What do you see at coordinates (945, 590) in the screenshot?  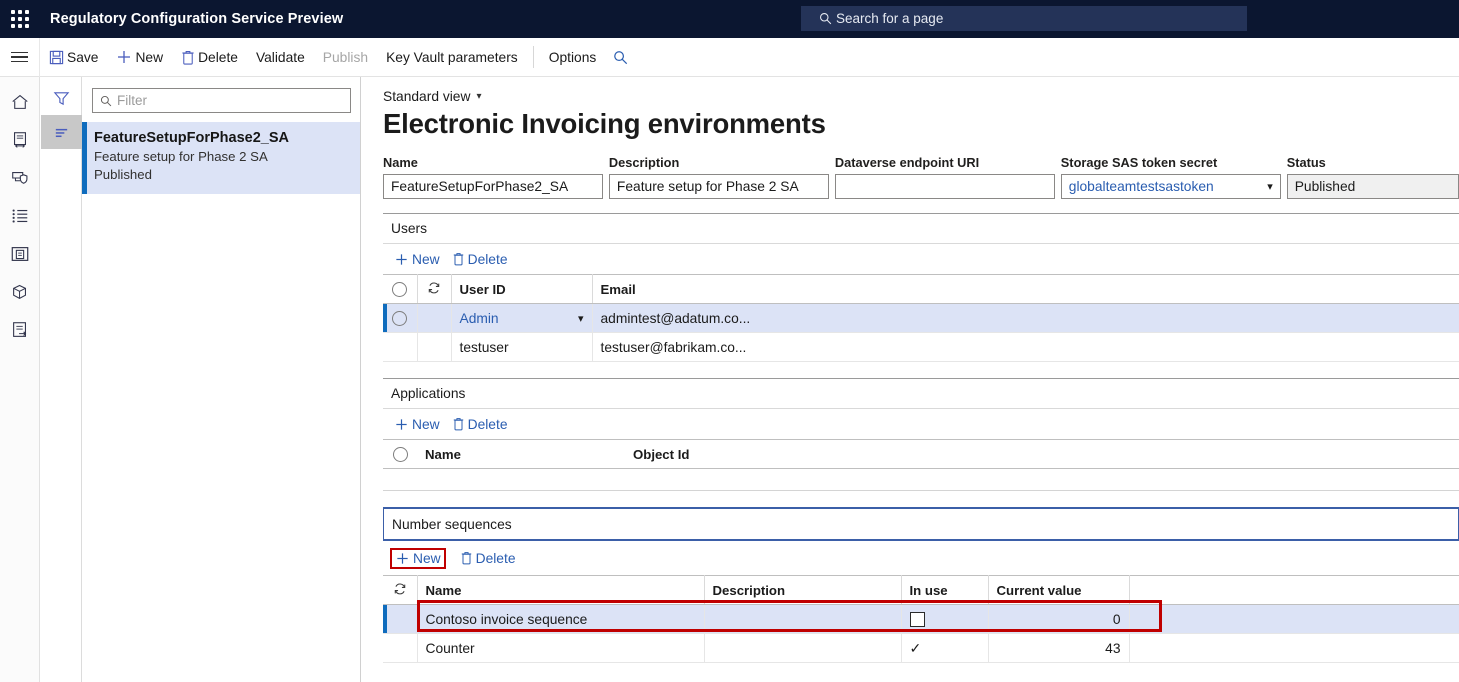 I see `number-sequences-col-in-use: In use` at bounding box center [945, 590].